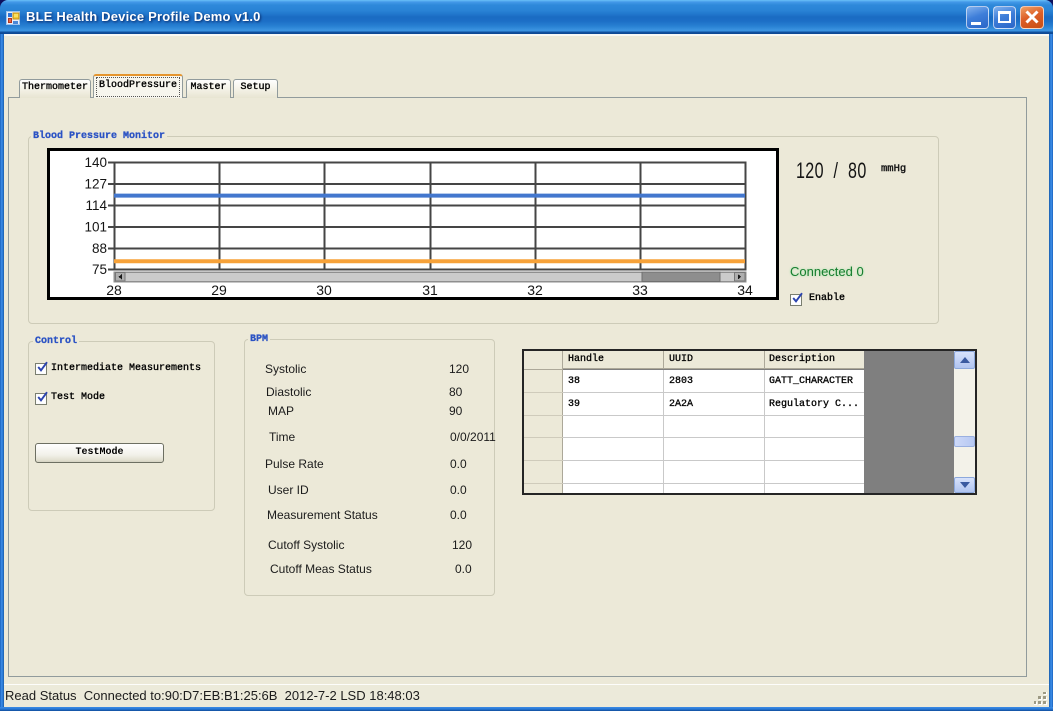 The height and width of the screenshot is (711, 1053). I want to click on svg-text: 30, so click(324, 290).